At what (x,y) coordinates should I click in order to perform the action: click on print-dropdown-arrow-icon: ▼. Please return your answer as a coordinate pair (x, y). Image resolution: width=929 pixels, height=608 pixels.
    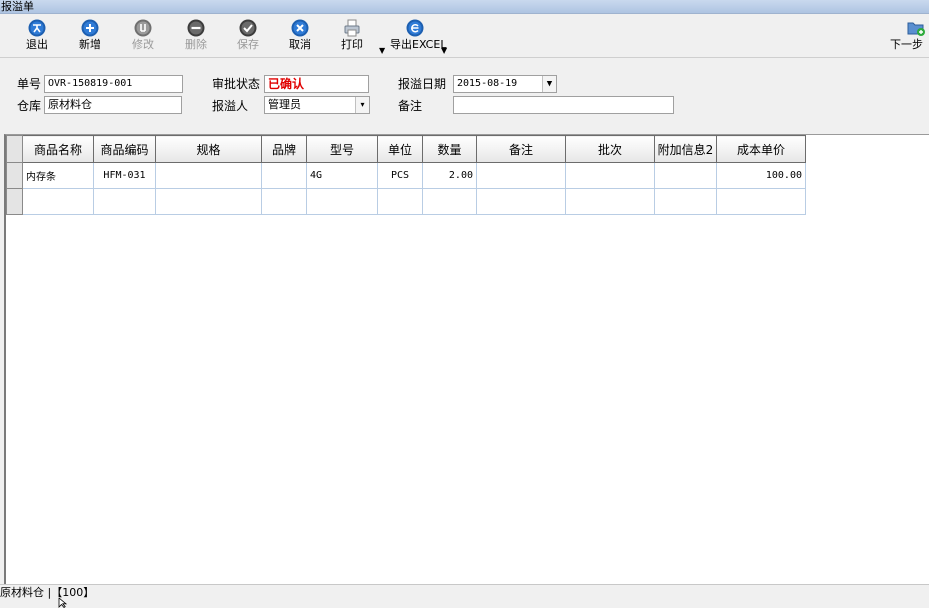
    Looking at the image, I should click on (382, 51).